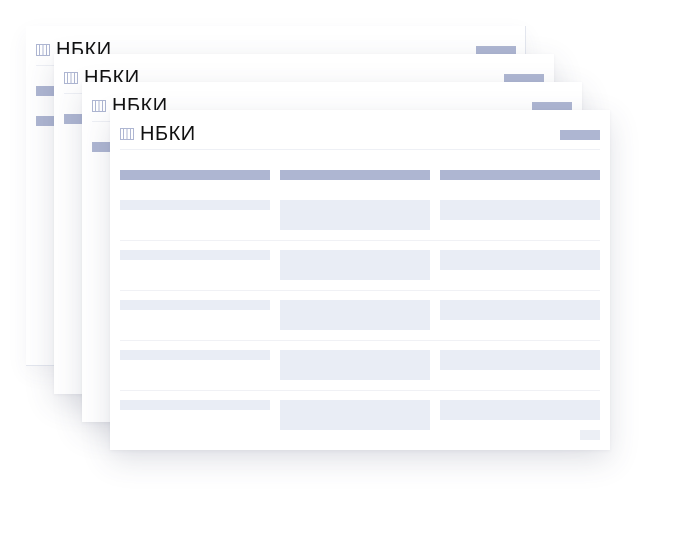  I want to click on header-button, so click(580, 135).